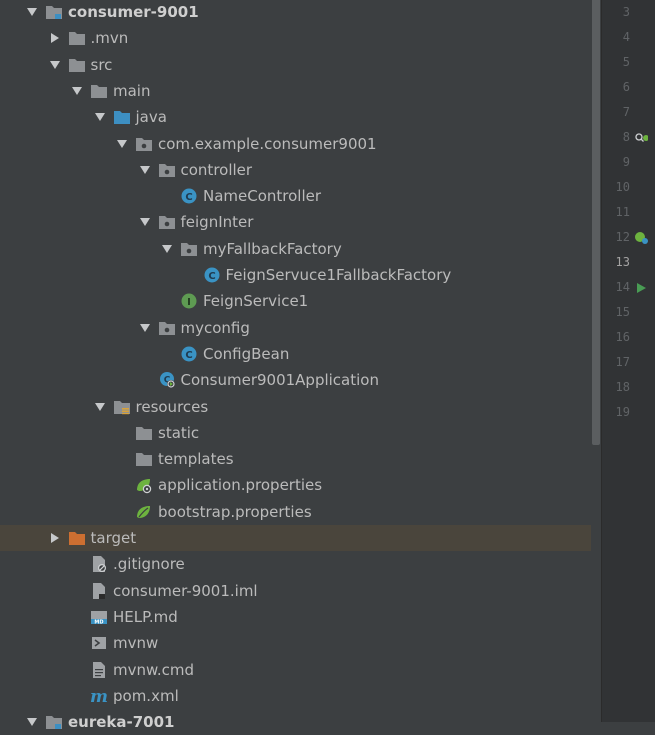 Image resolution: width=655 pixels, height=735 pixels. I want to click on tree-row: myFallbackFactory, so click(295, 249).